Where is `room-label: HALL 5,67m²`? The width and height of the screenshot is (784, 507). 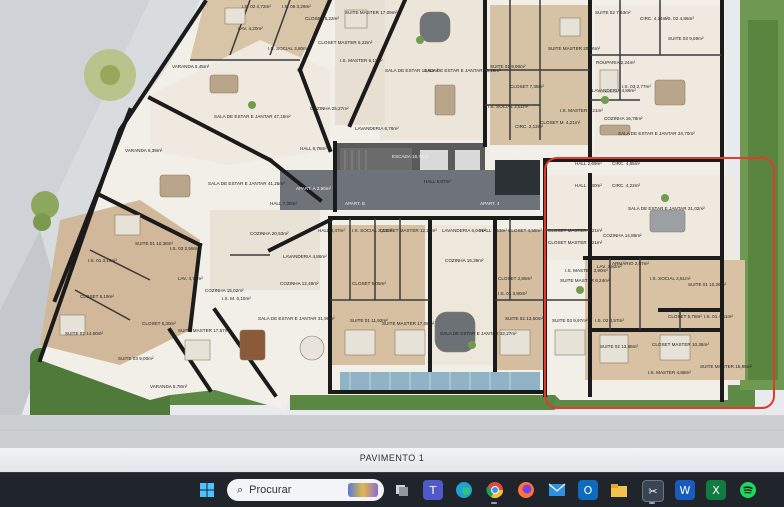
room-label: HALL 5,67m² is located at coordinates (437, 181).